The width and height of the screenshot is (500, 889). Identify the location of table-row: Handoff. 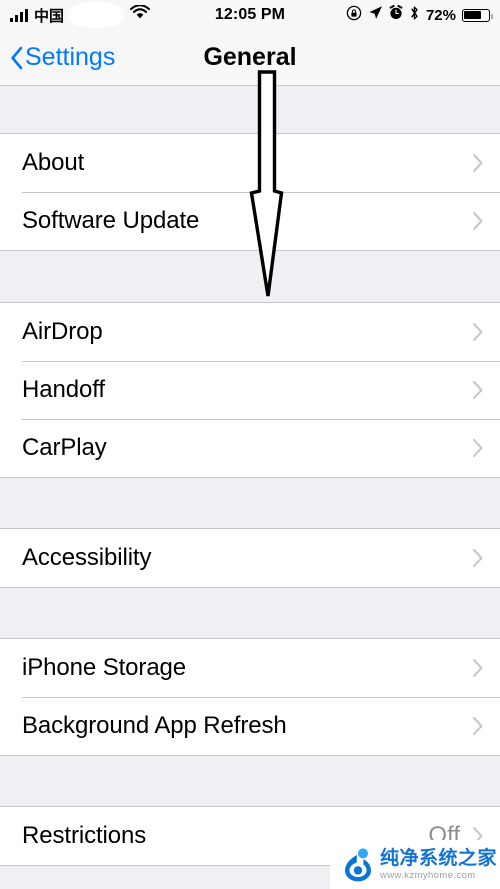
(250, 390).